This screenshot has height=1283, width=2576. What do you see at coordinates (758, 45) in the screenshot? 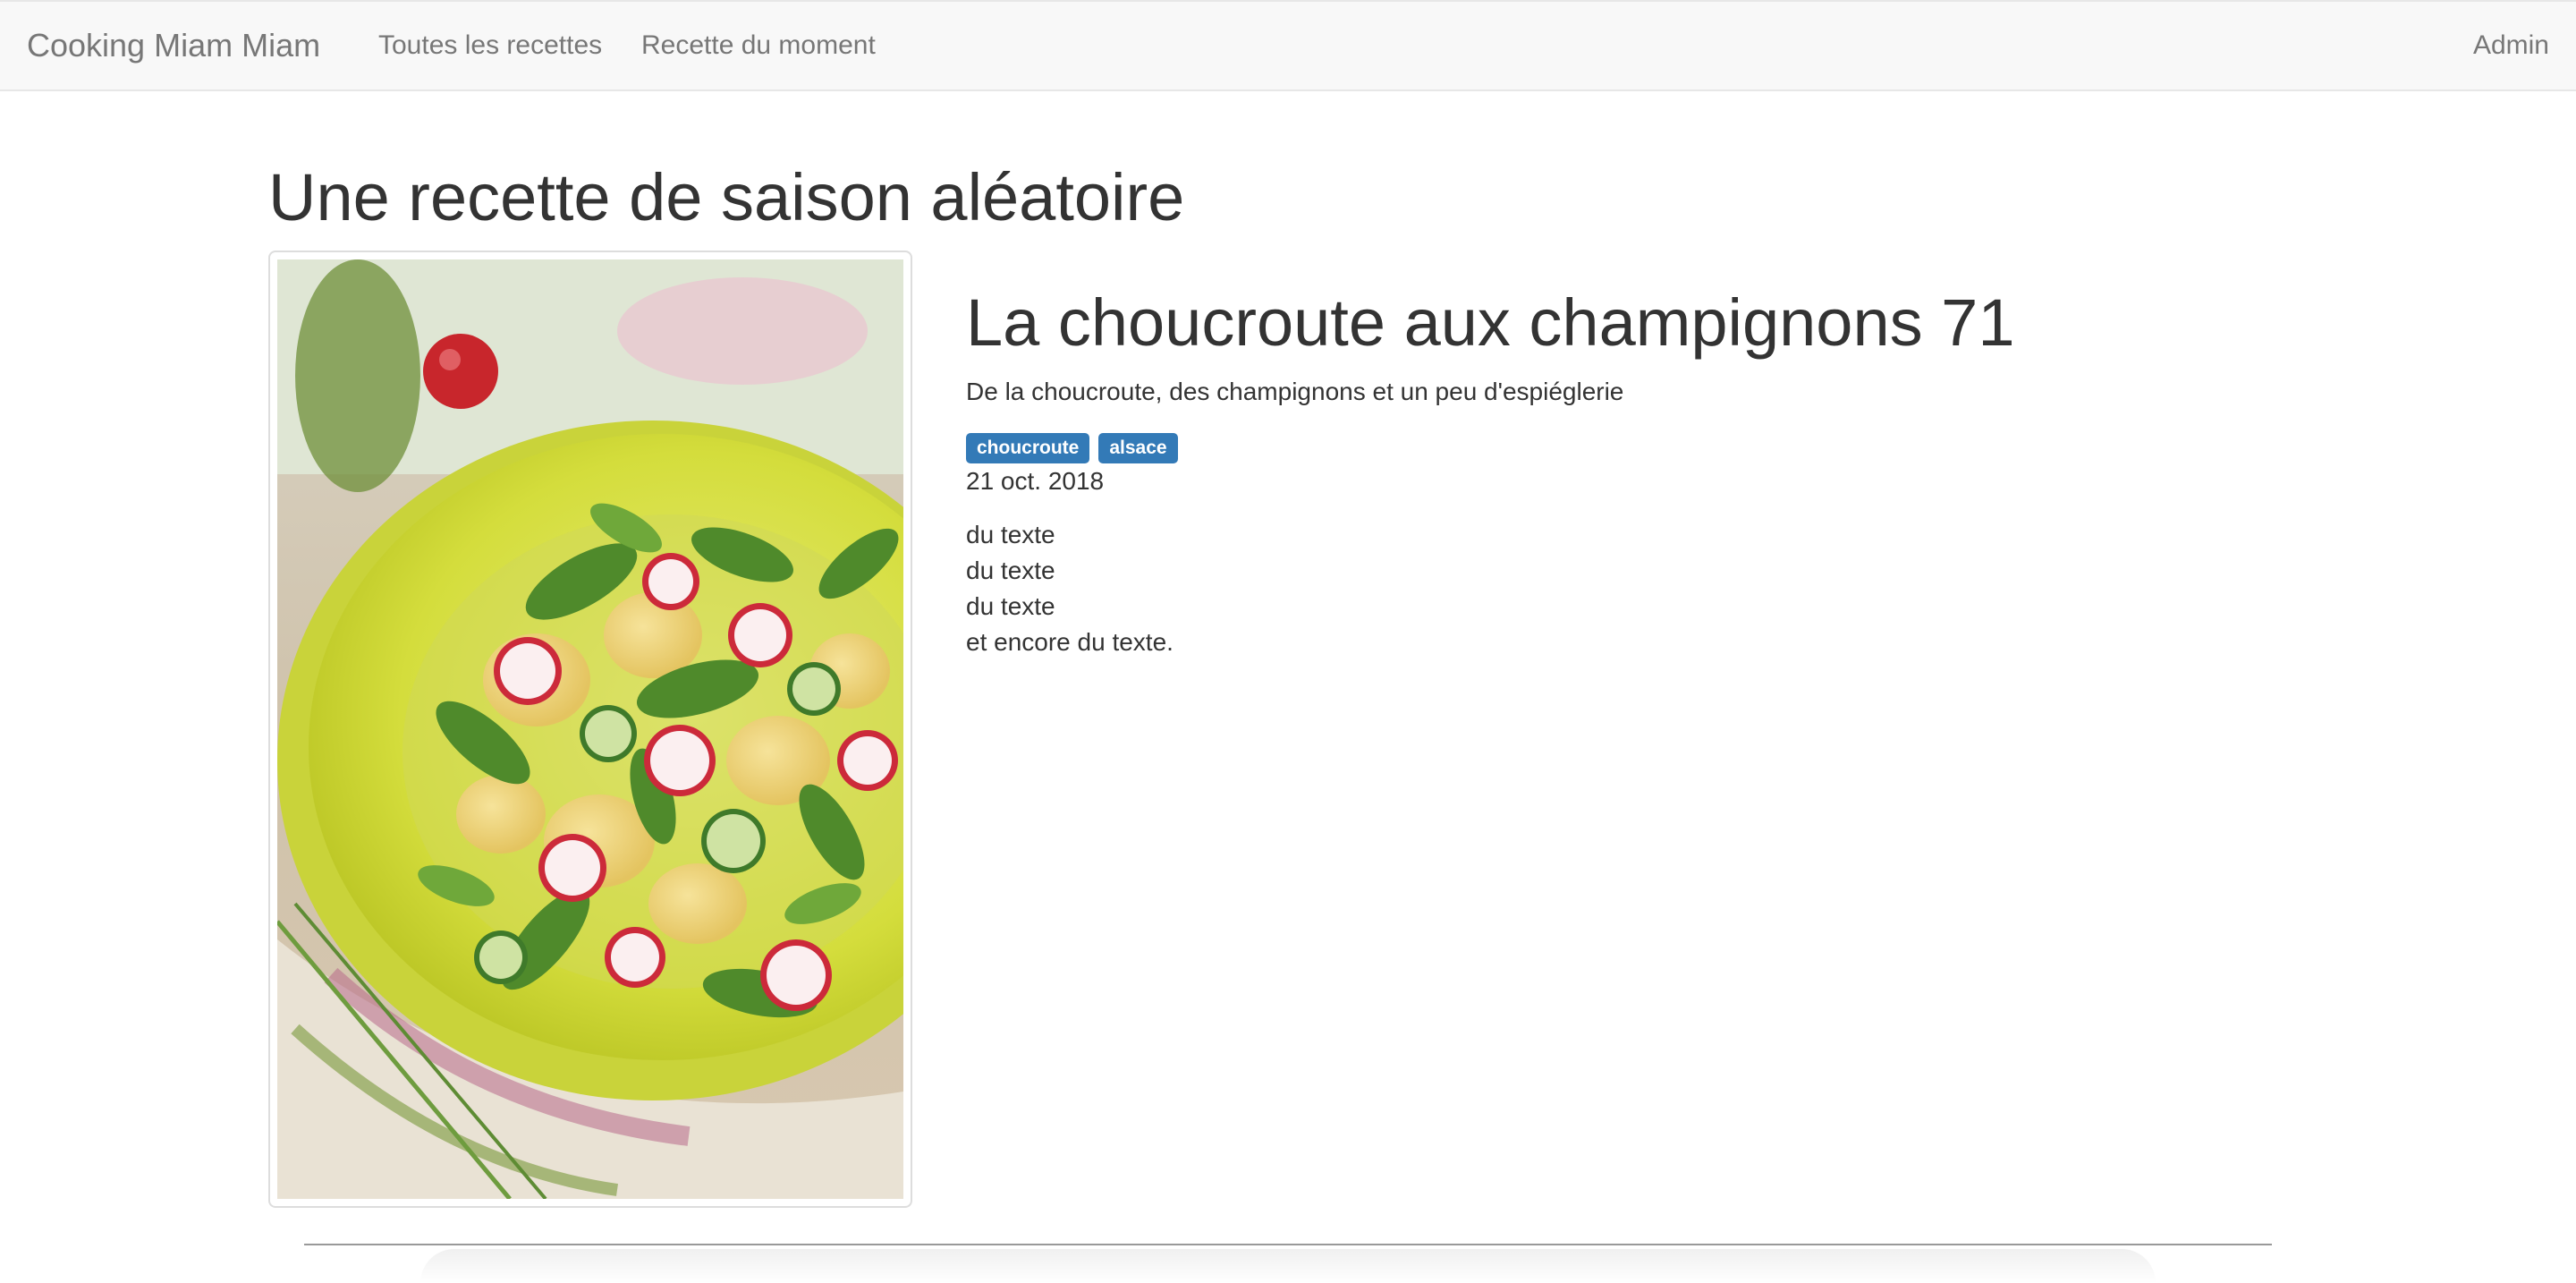
I see `nav-link-recipe-of-moment: Recette du moment` at bounding box center [758, 45].